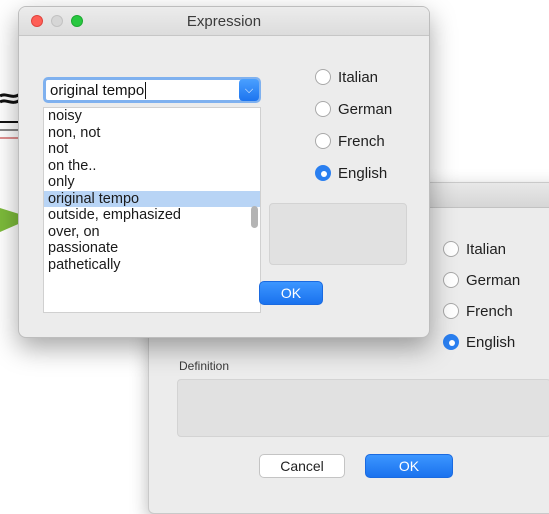 The image size is (549, 514). I want to click on dialog-title: Expression, so click(224, 21).